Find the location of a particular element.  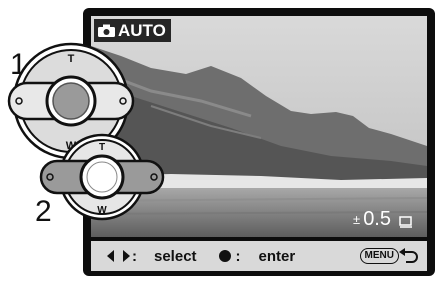

guide-bar: : select : enter MENU is located at coordinates (259, 256).